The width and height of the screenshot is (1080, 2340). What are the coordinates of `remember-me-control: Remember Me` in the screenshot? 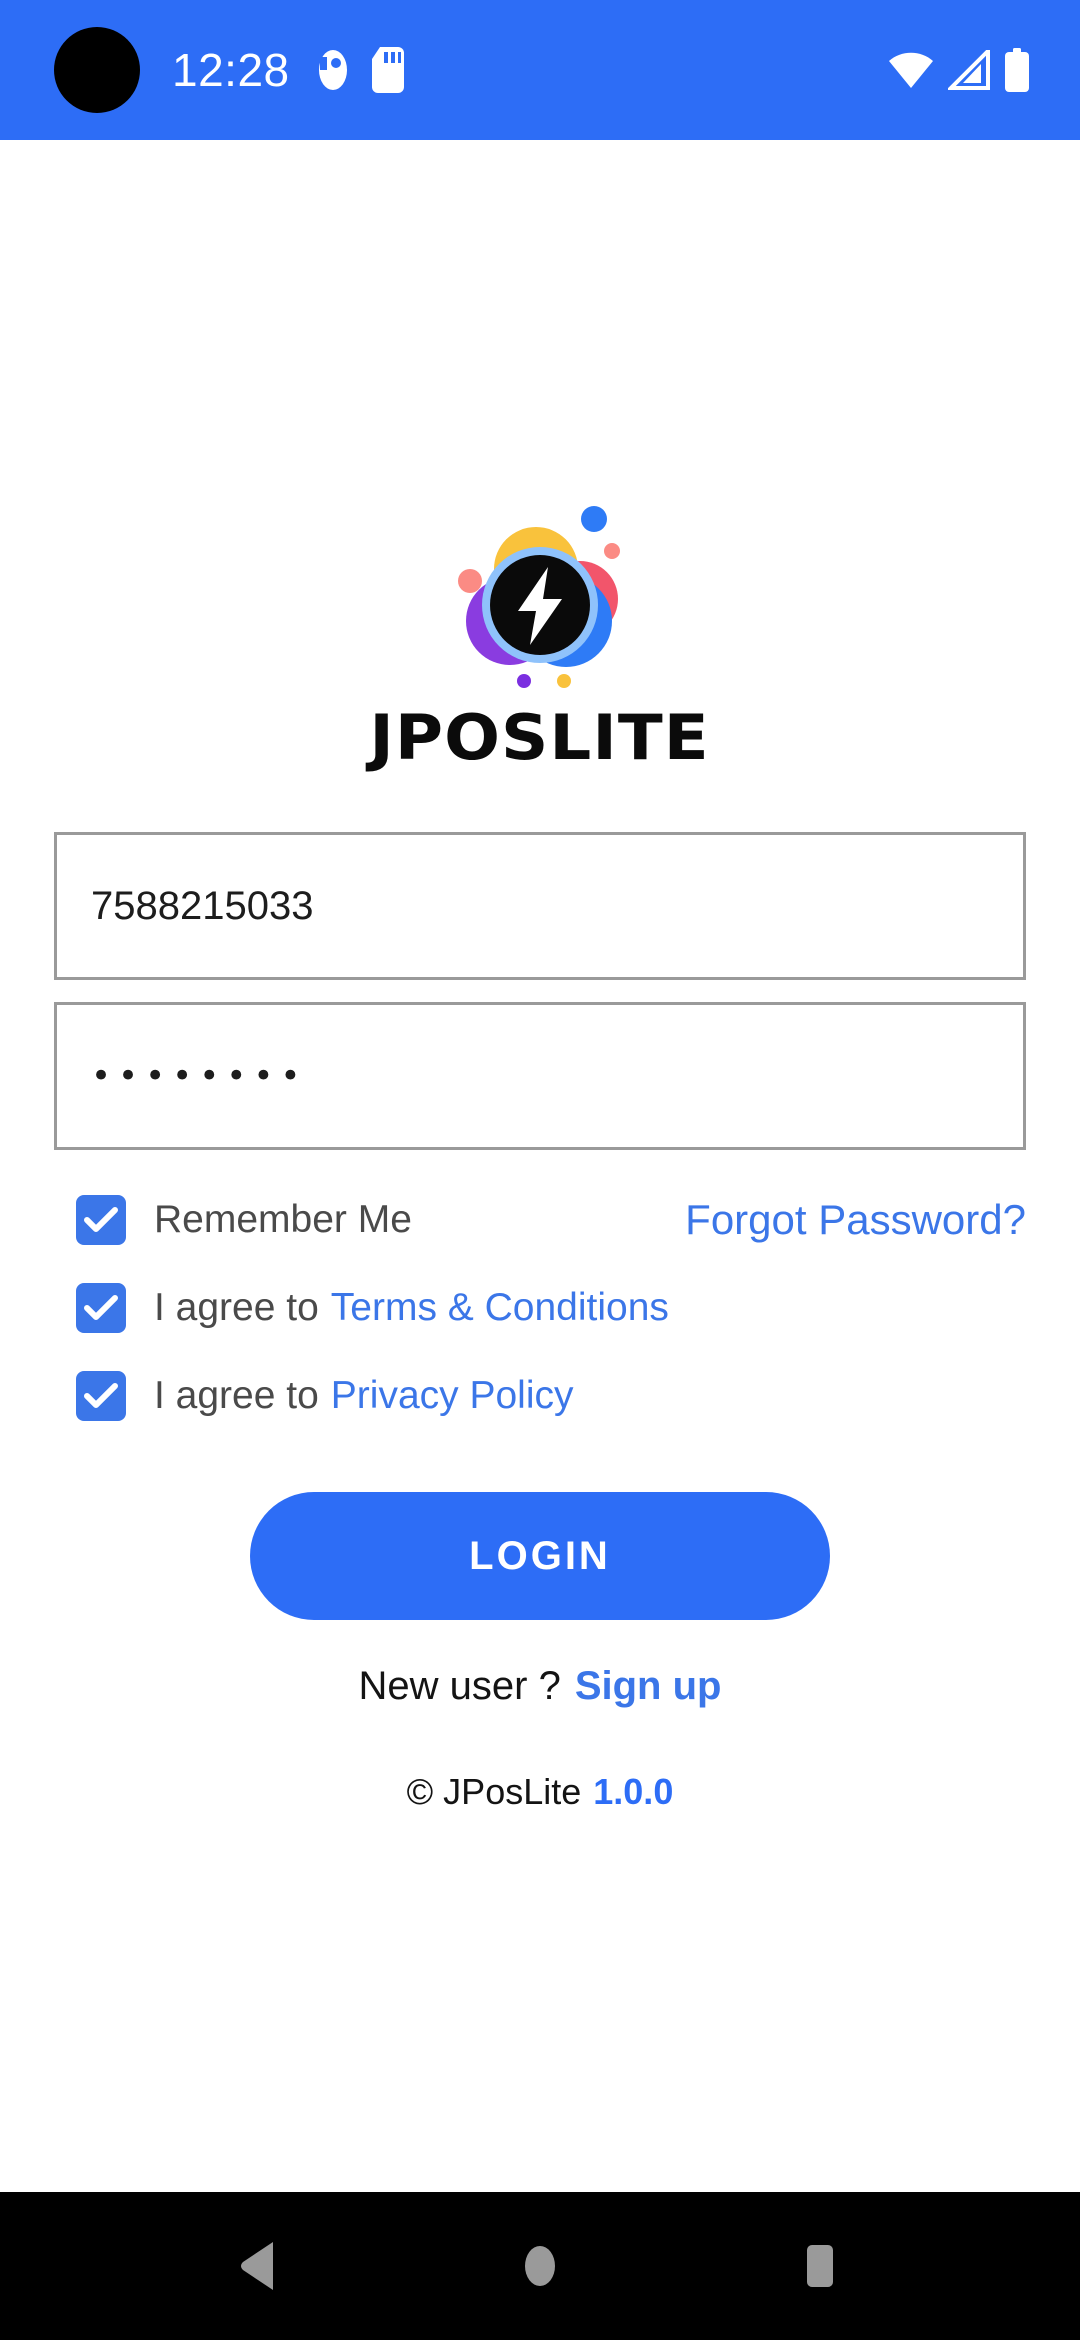 It's located at (233, 1220).